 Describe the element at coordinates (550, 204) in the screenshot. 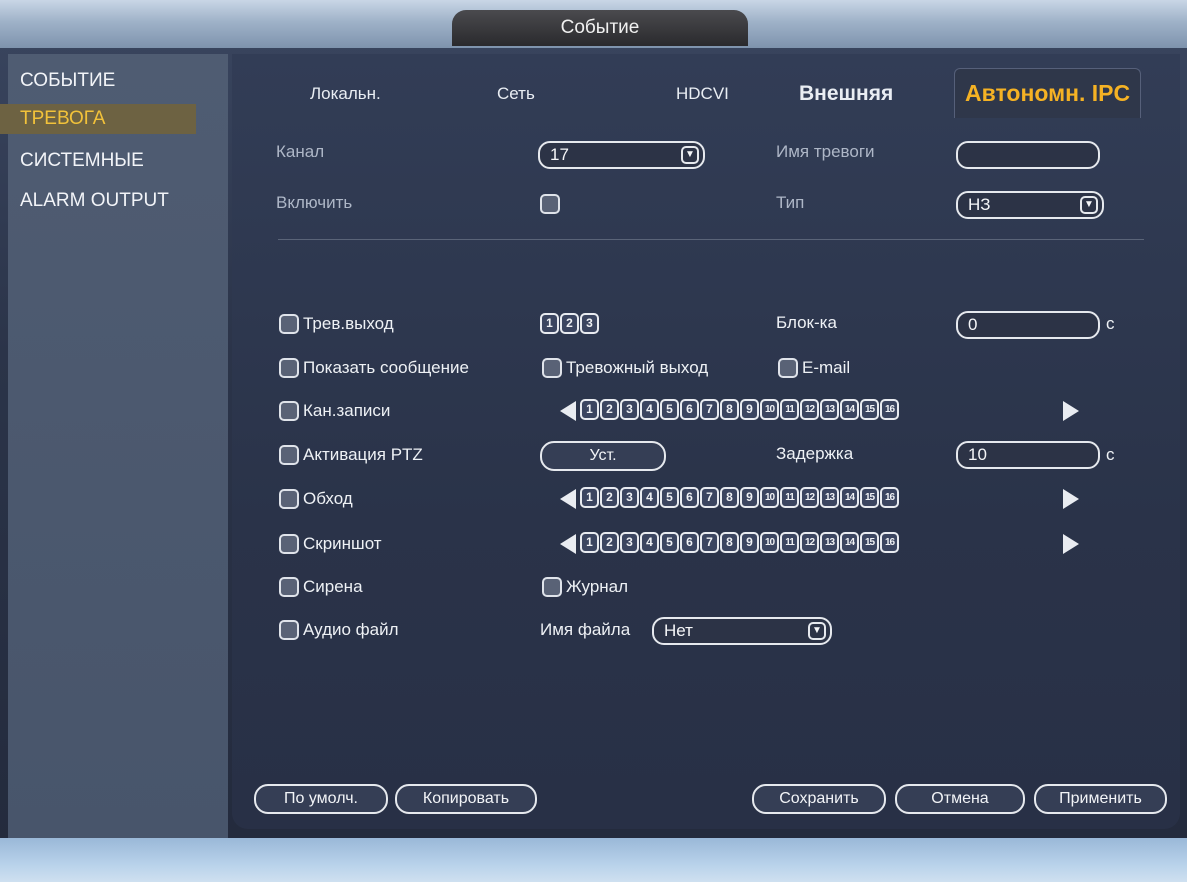

I see `enable-checkbox` at that location.